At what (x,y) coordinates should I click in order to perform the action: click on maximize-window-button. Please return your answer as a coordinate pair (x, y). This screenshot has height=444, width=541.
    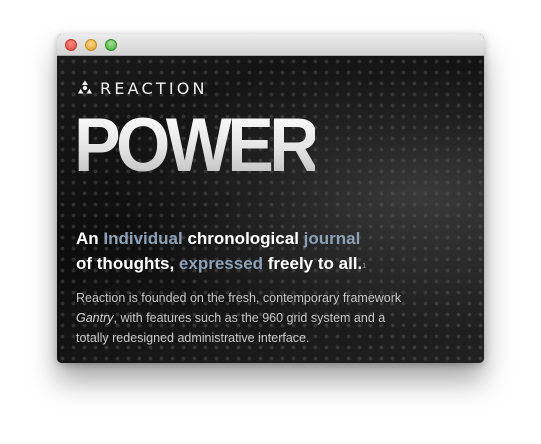
    Looking at the image, I should click on (111, 45).